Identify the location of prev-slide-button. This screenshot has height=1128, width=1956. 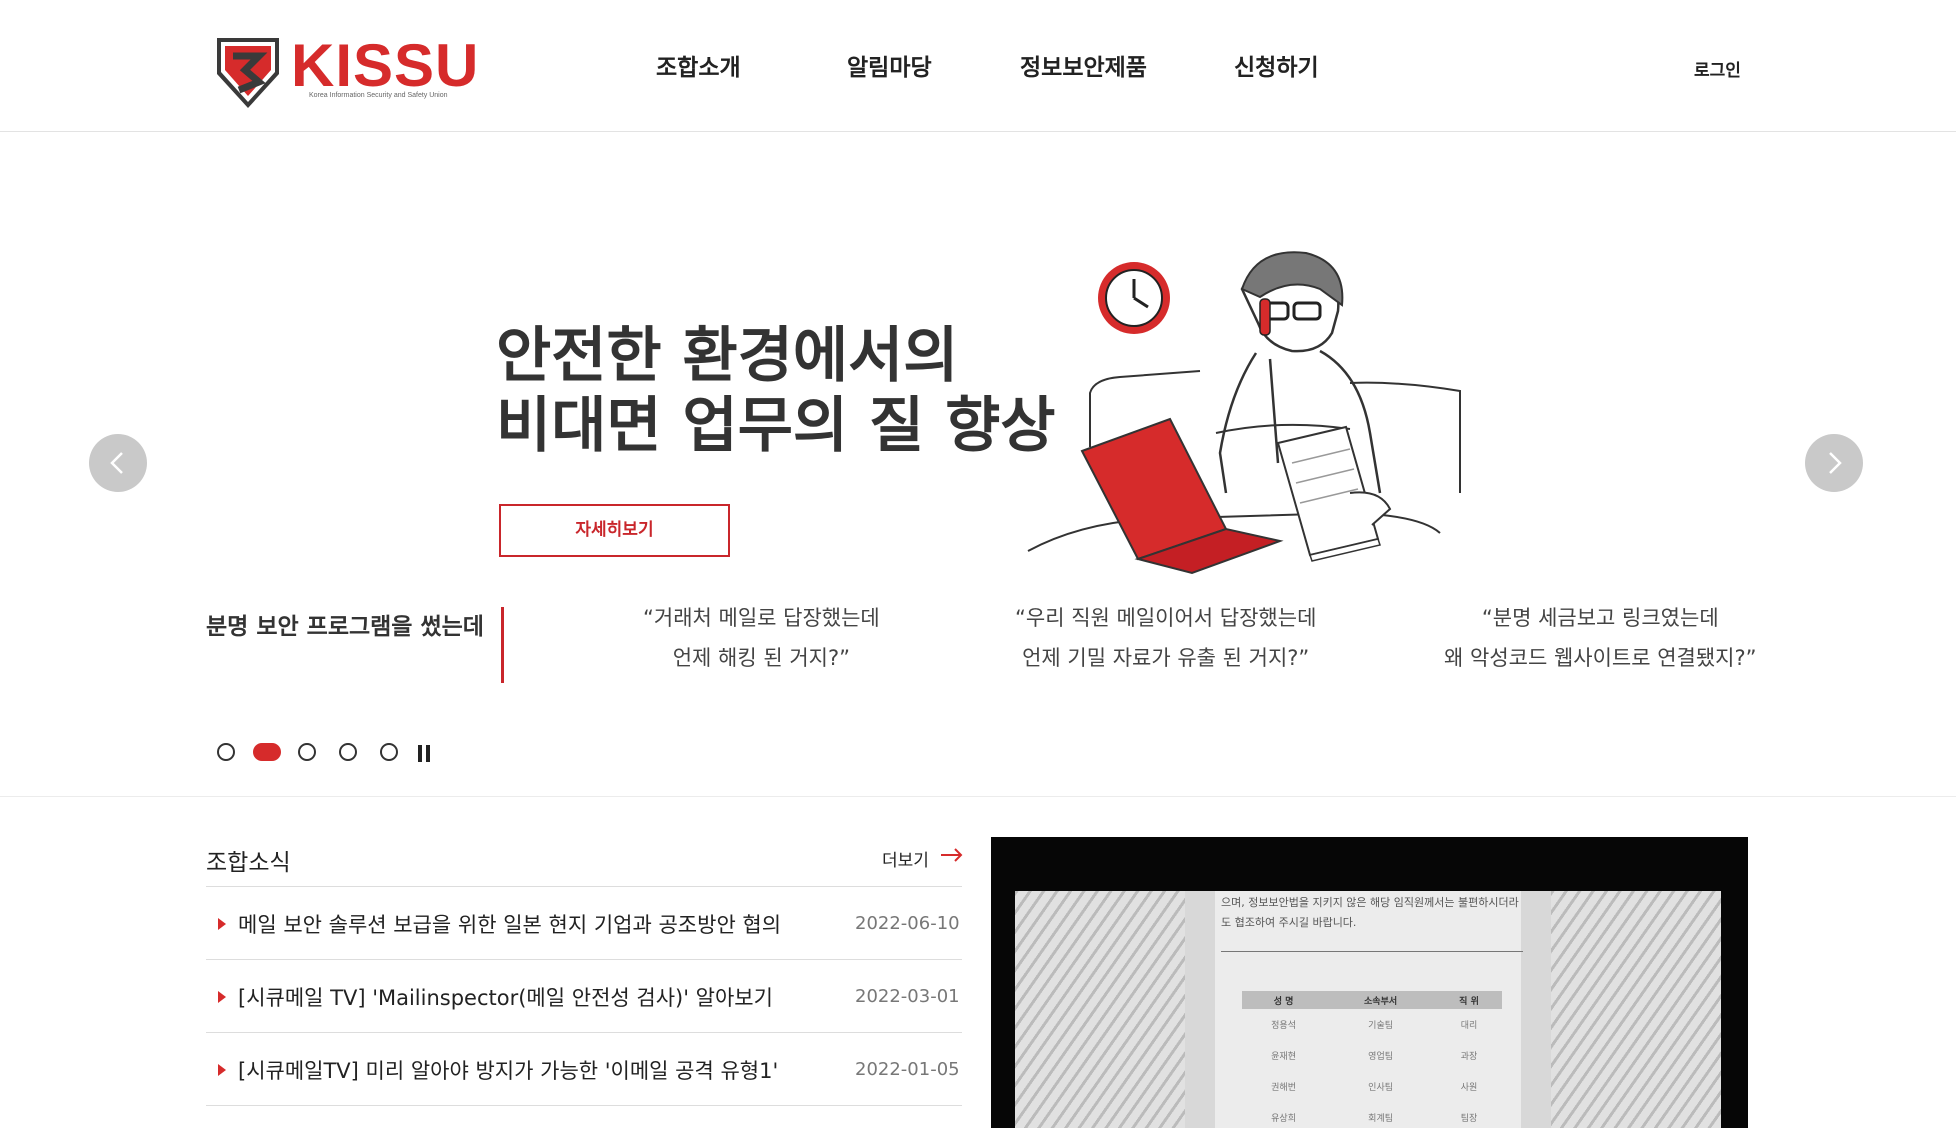
(118, 463).